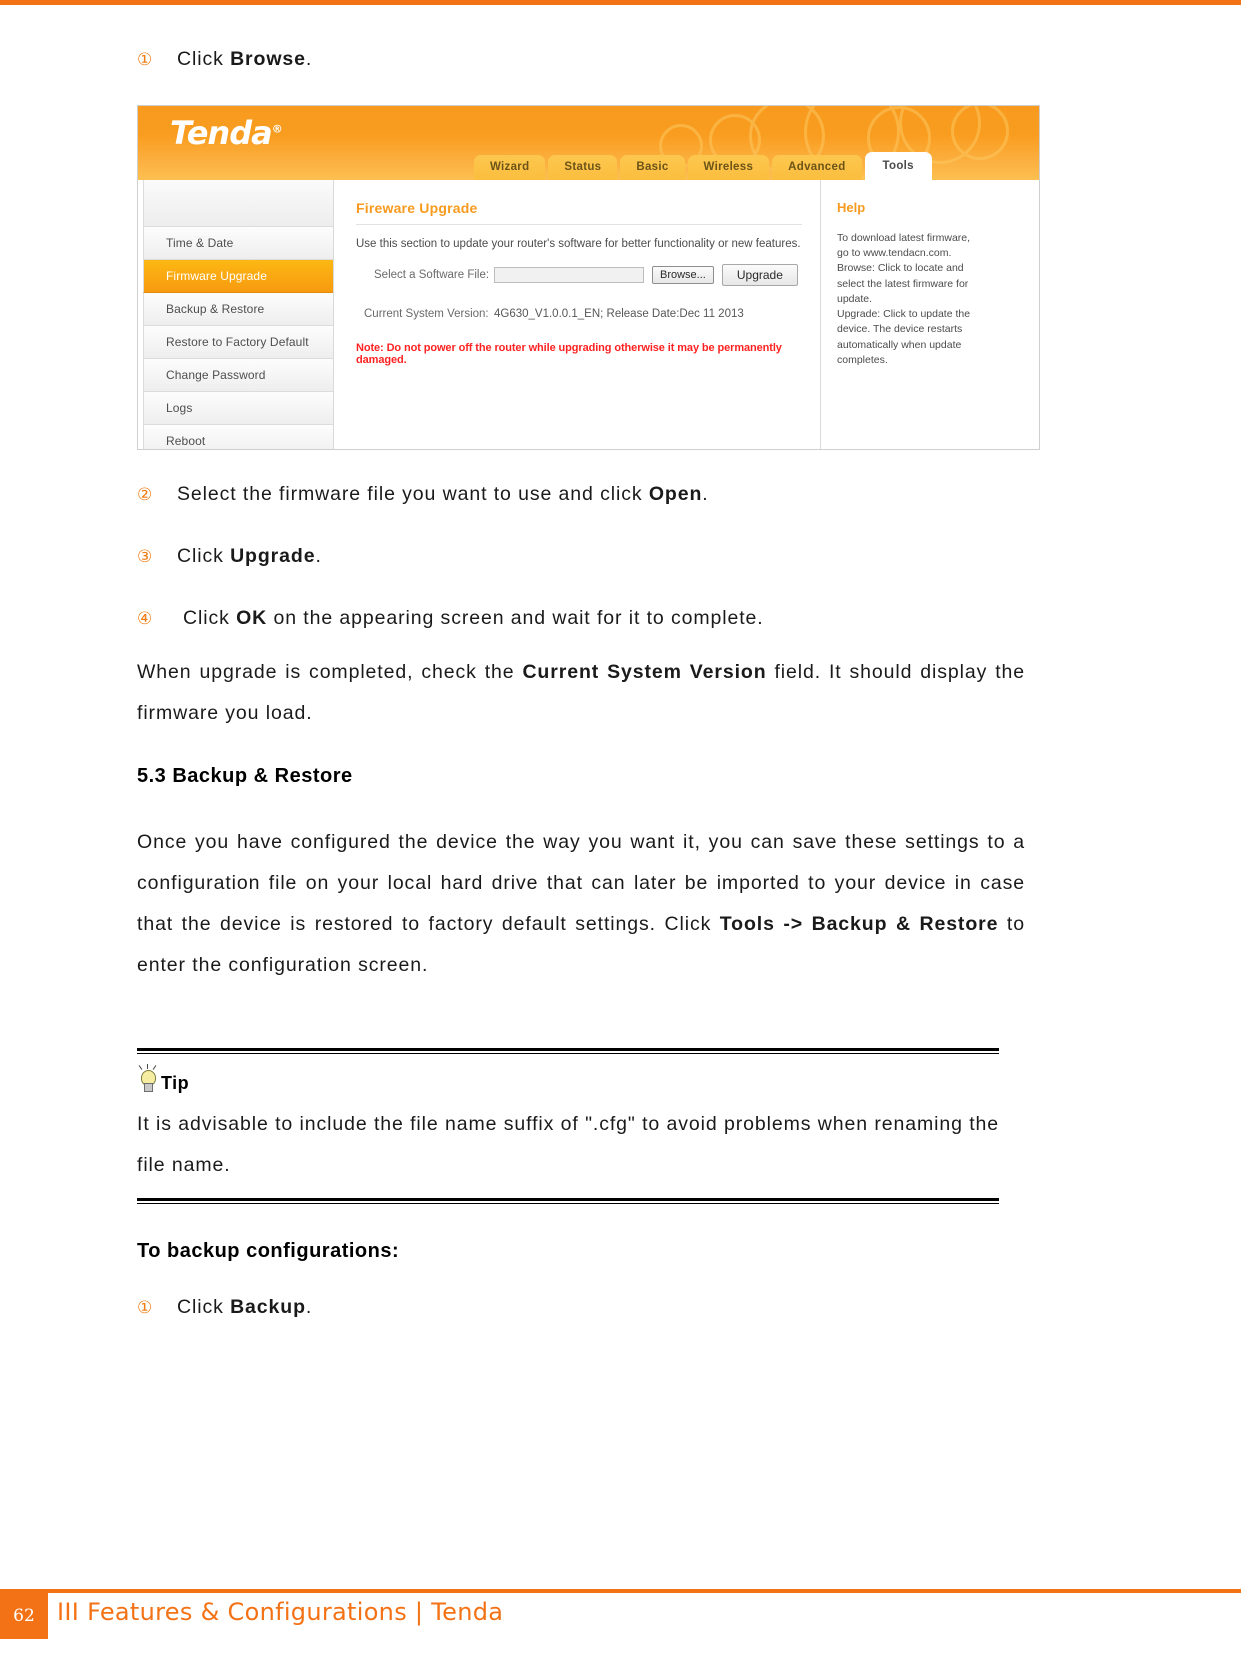 The width and height of the screenshot is (1241, 1654). Describe the element at coordinates (903, 283) in the screenshot. I see `help-line: select the latest firmware for` at that location.